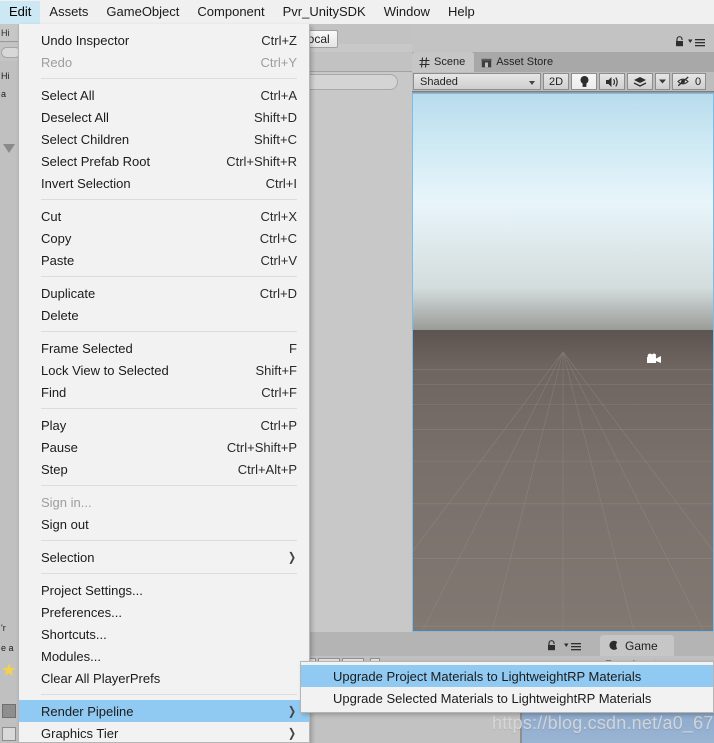 The image size is (714, 743). What do you see at coordinates (4, 94) in the screenshot?
I see `hierarchy-row-label: a` at bounding box center [4, 94].